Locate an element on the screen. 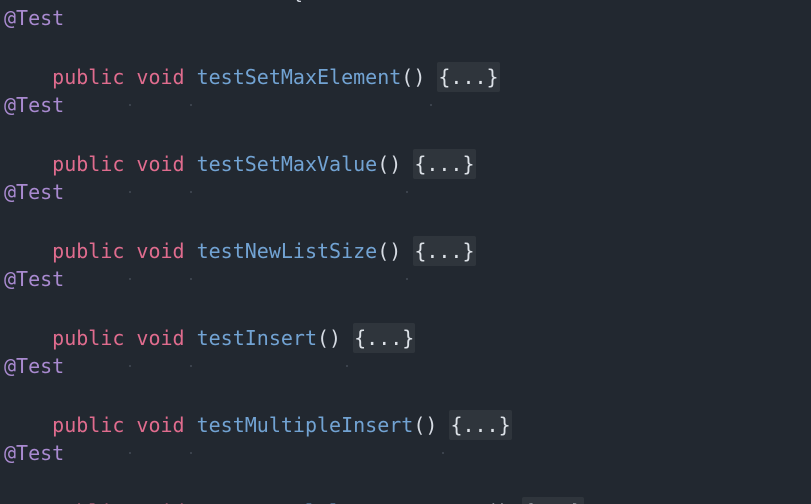 Image resolution: width=811 pixels, height=504 pixels. method-line-4: public void testInsert() {...} is located at coordinates (210, 330).